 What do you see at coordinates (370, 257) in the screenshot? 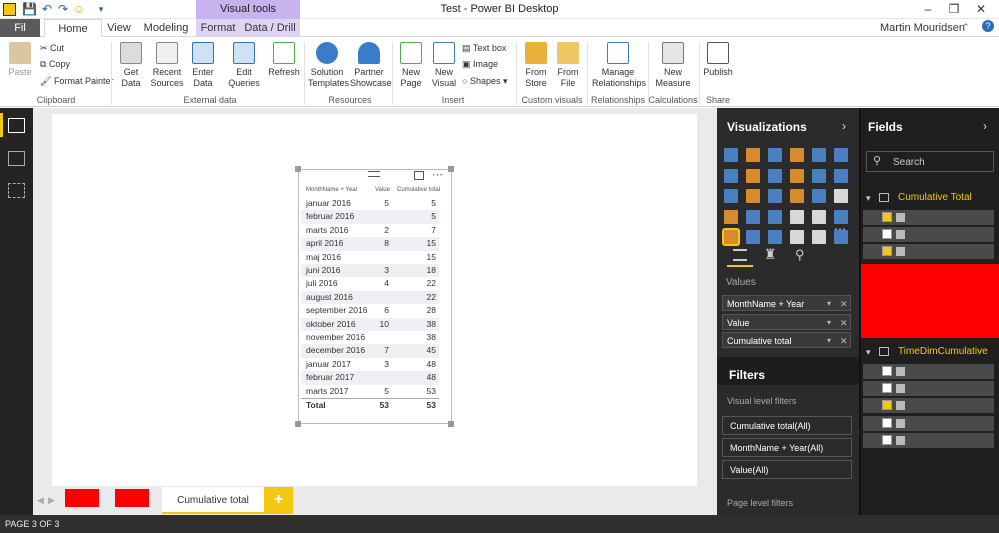
I see `table-row: maj 2016 15` at bounding box center [370, 257].